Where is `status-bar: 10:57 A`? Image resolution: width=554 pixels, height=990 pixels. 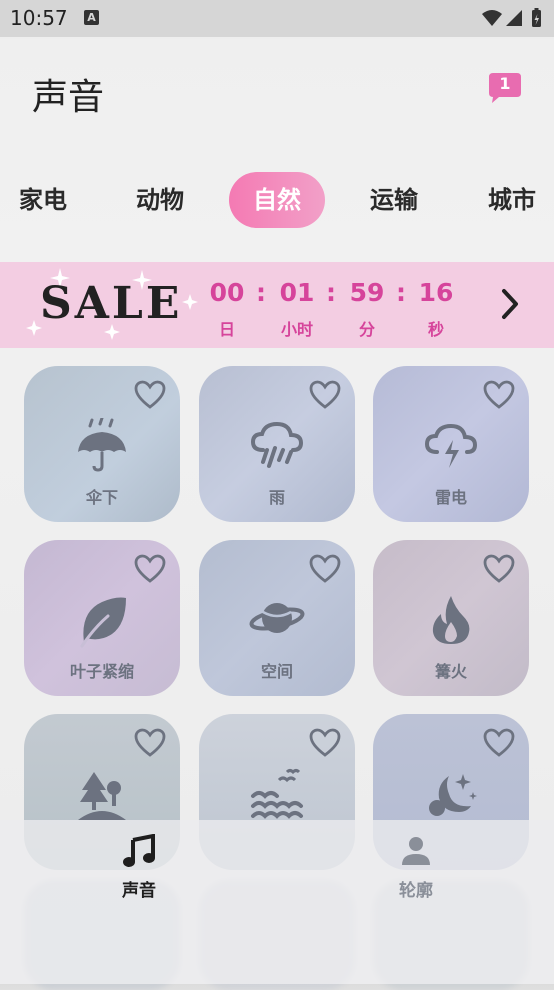 status-bar: 10:57 A is located at coordinates (277, 18).